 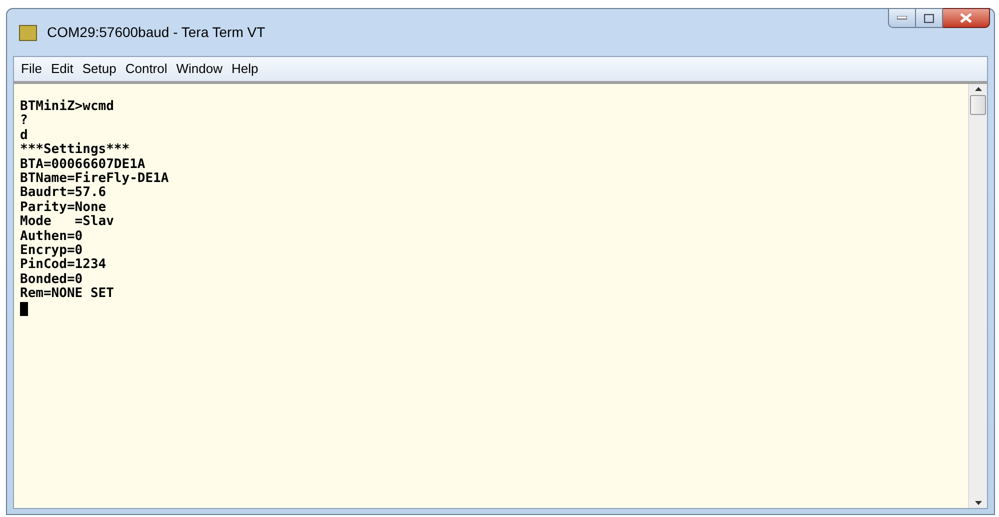 What do you see at coordinates (978, 89) in the screenshot?
I see `scroll-up-icon` at bounding box center [978, 89].